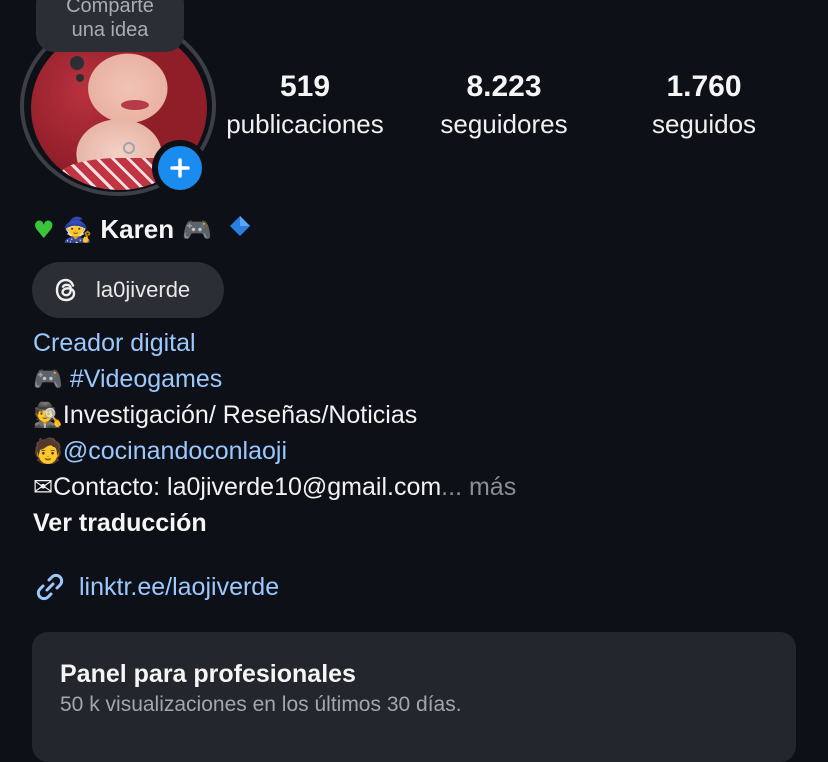 The image size is (828, 762). I want to click on bio-contact: Contacto: la0jiverde10@gmail.com, so click(247, 487).